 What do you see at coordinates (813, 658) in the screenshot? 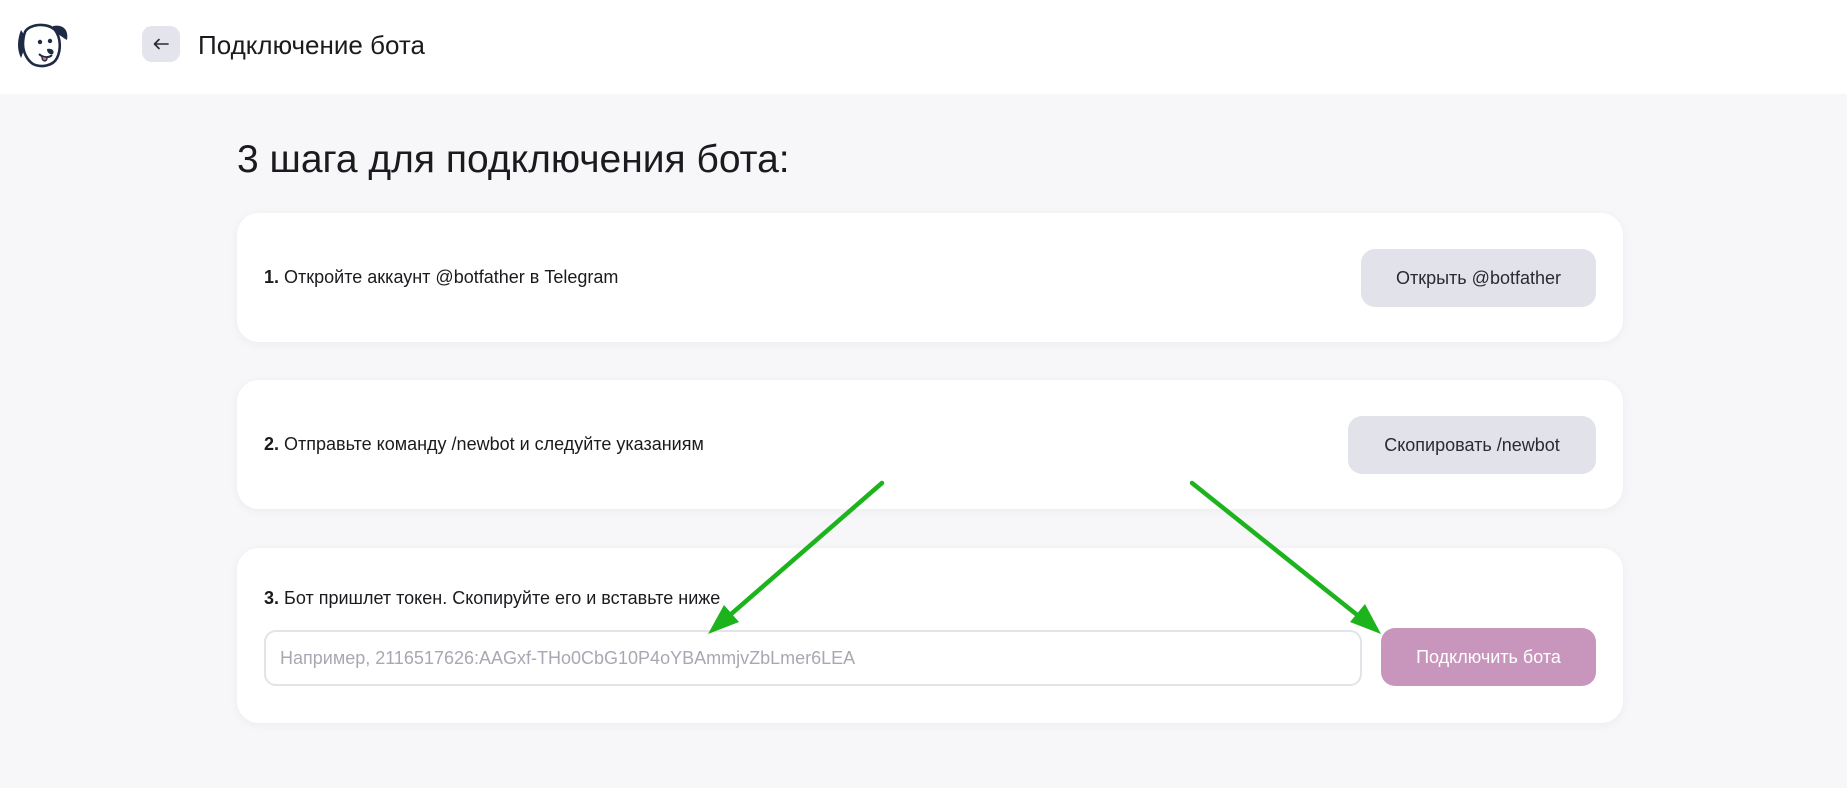
I see `token-input` at bounding box center [813, 658].